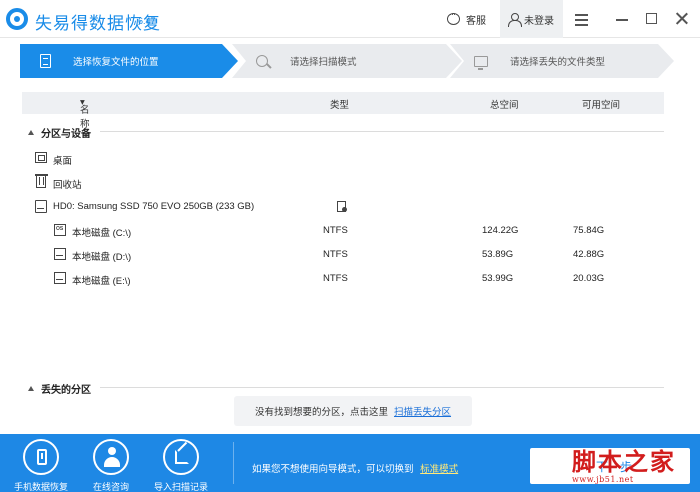  Describe the element at coordinates (350, 279) in the screenshot. I see `table-row: 本地磁盘 (E:\) NTFS 53.99G 20.03G` at that location.